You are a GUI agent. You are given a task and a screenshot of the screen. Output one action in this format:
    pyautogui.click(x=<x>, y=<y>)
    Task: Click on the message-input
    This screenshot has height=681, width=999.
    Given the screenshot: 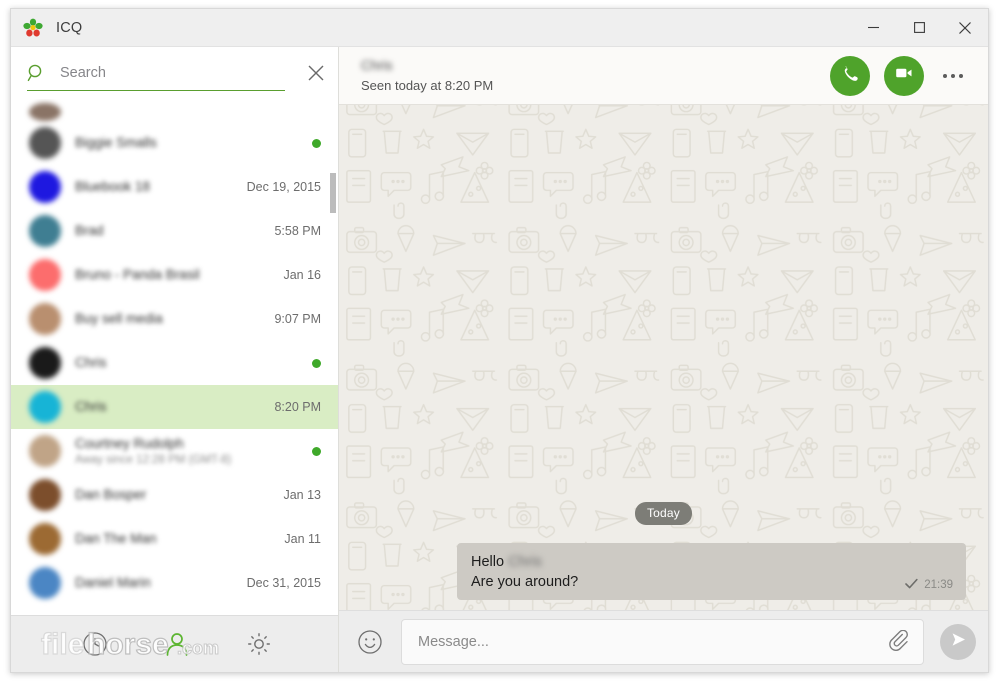 What is the action you would take?
    pyautogui.click(x=651, y=641)
    